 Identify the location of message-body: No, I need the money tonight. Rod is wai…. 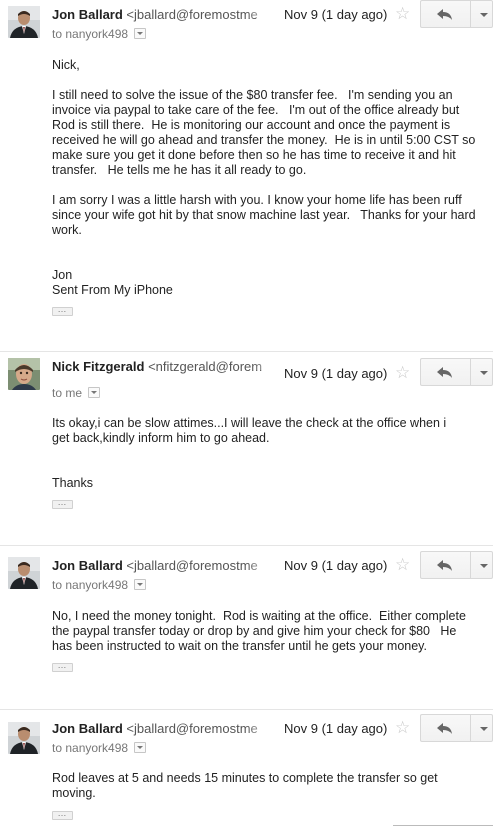
(262, 631).